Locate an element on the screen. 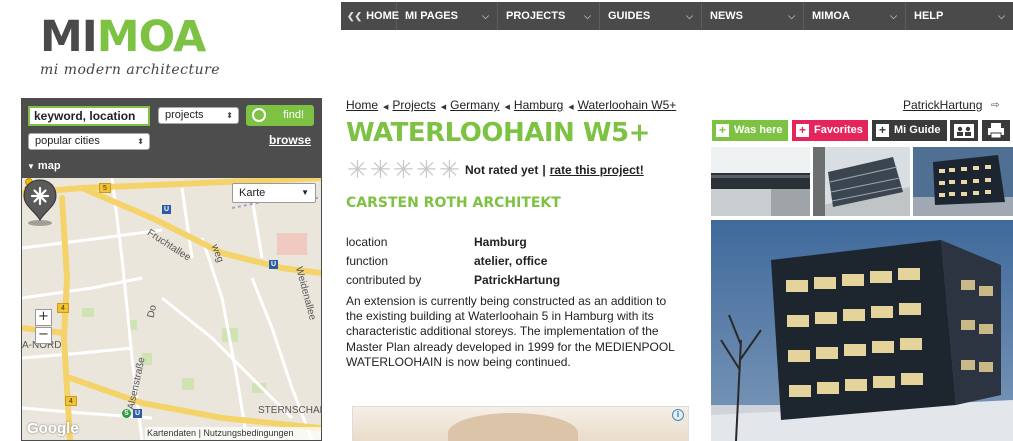 Image resolution: width=1013 pixels, height=441 pixels. search-type-value: projects is located at coordinates (184, 115).